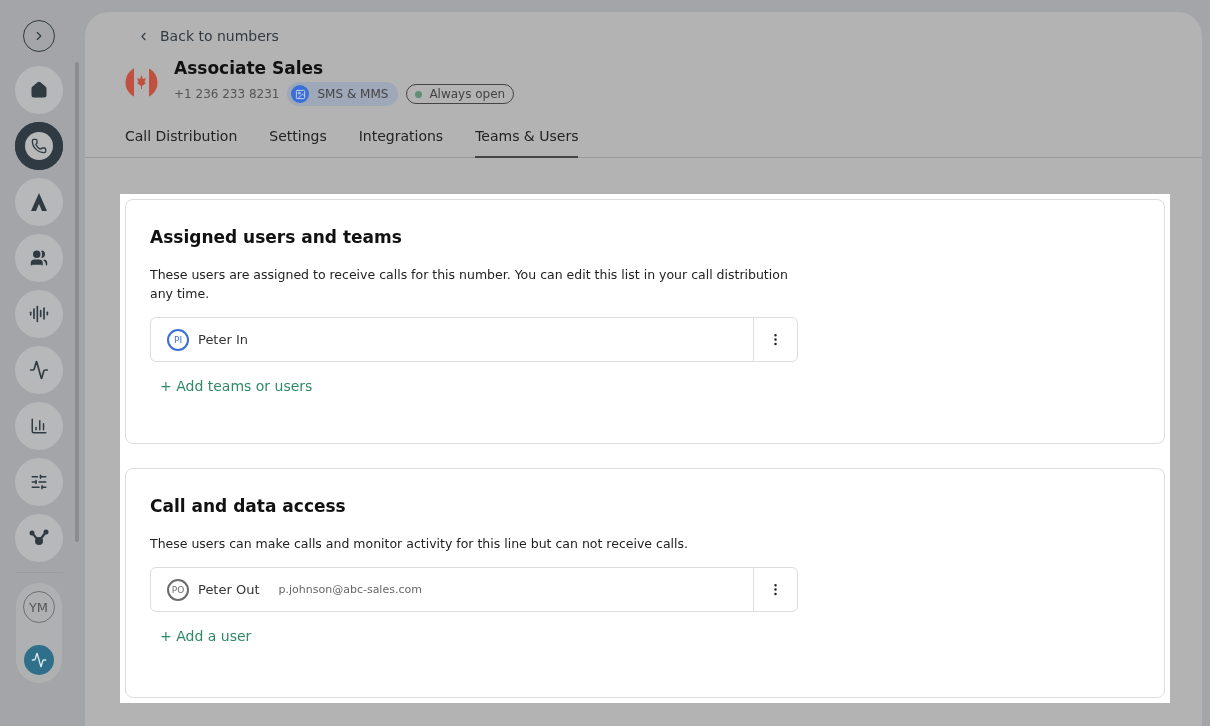  Describe the element at coordinates (206, 636) in the screenshot. I see `add-link: + Add a user` at that location.